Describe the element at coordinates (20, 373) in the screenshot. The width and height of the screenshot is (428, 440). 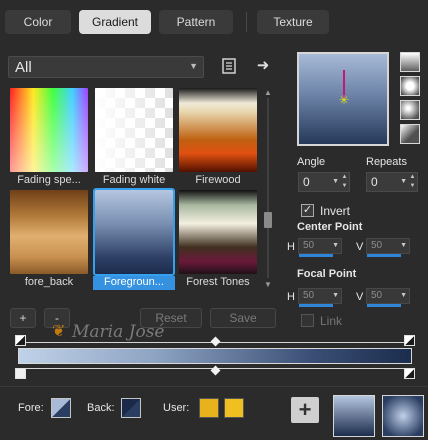
I see `color-stop-left` at that location.